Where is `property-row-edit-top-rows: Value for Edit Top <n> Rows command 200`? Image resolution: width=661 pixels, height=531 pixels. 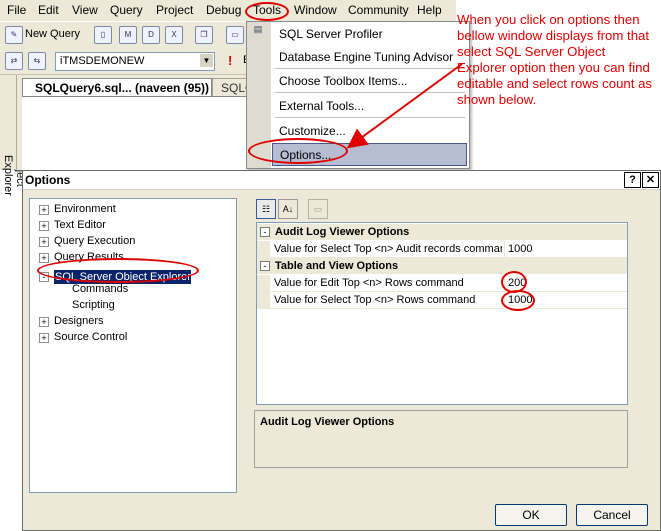
property-row-edit-top-rows: Value for Edit Top <n> Rows command 200 is located at coordinates (442, 283).